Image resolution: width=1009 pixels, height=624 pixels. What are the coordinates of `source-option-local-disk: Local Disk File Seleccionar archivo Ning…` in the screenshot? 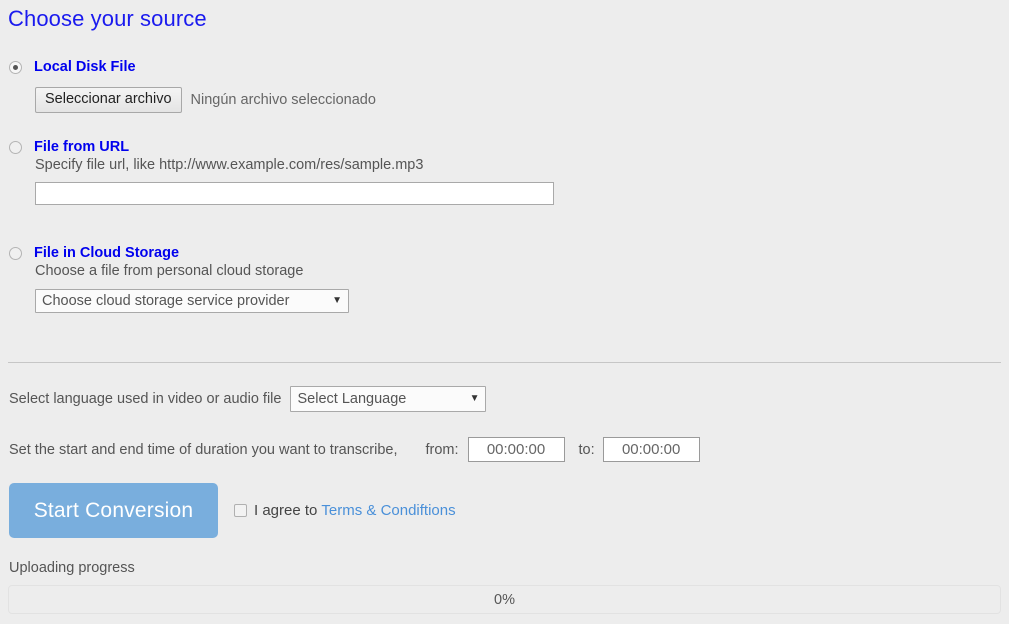 It's located at (504, 85).